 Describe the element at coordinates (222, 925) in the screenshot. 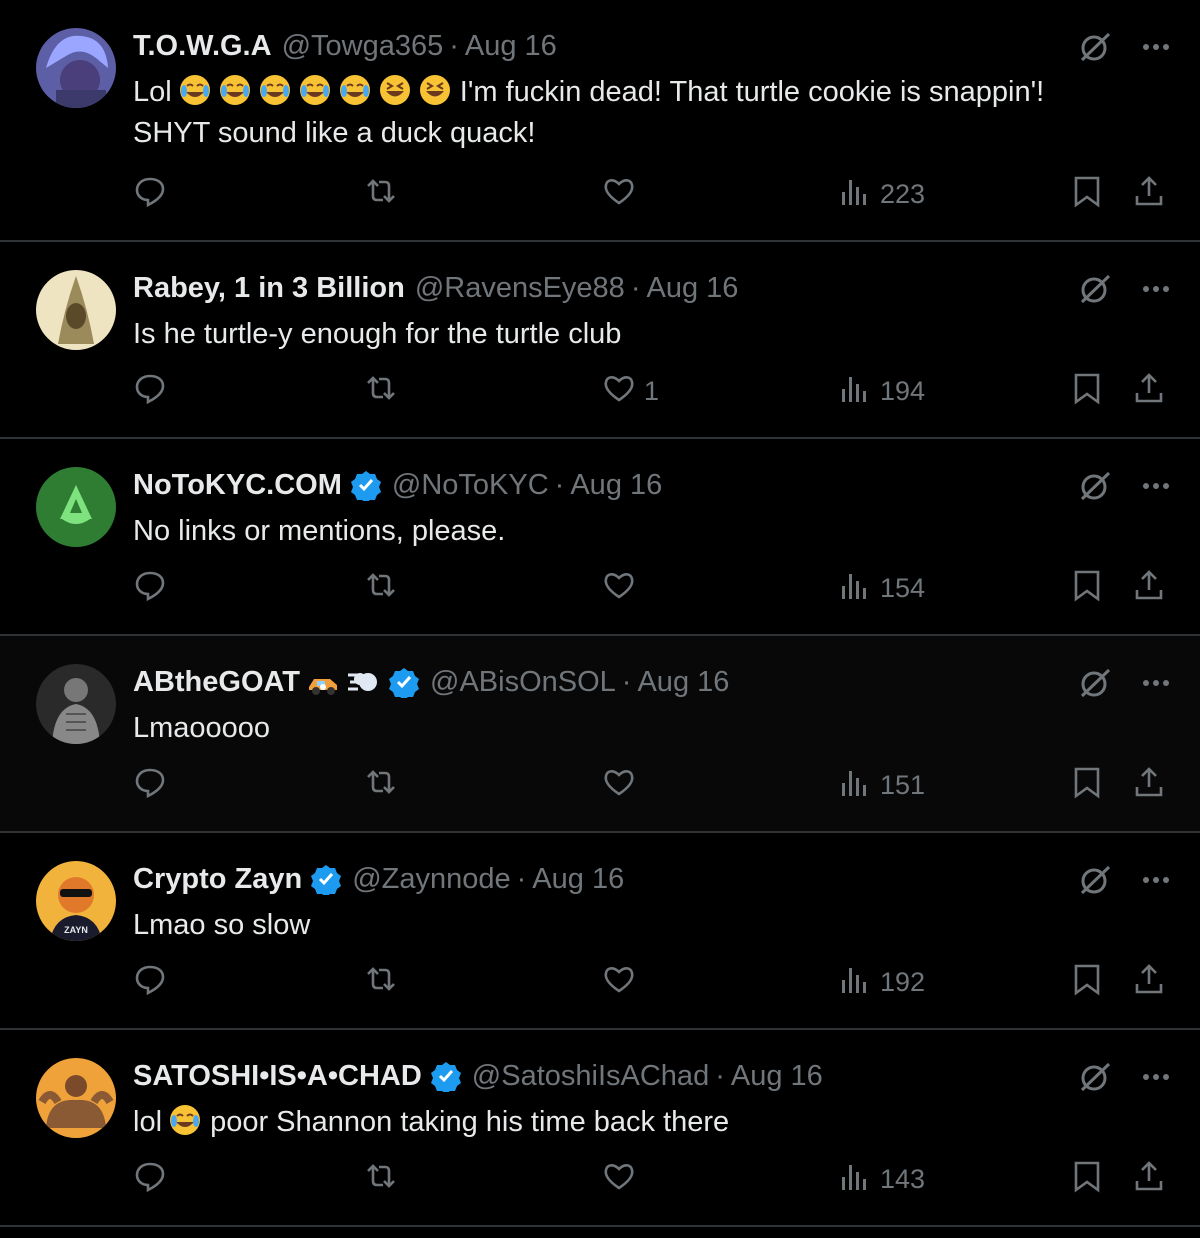

I see `tweet-text: Lmao so slow` at that location.